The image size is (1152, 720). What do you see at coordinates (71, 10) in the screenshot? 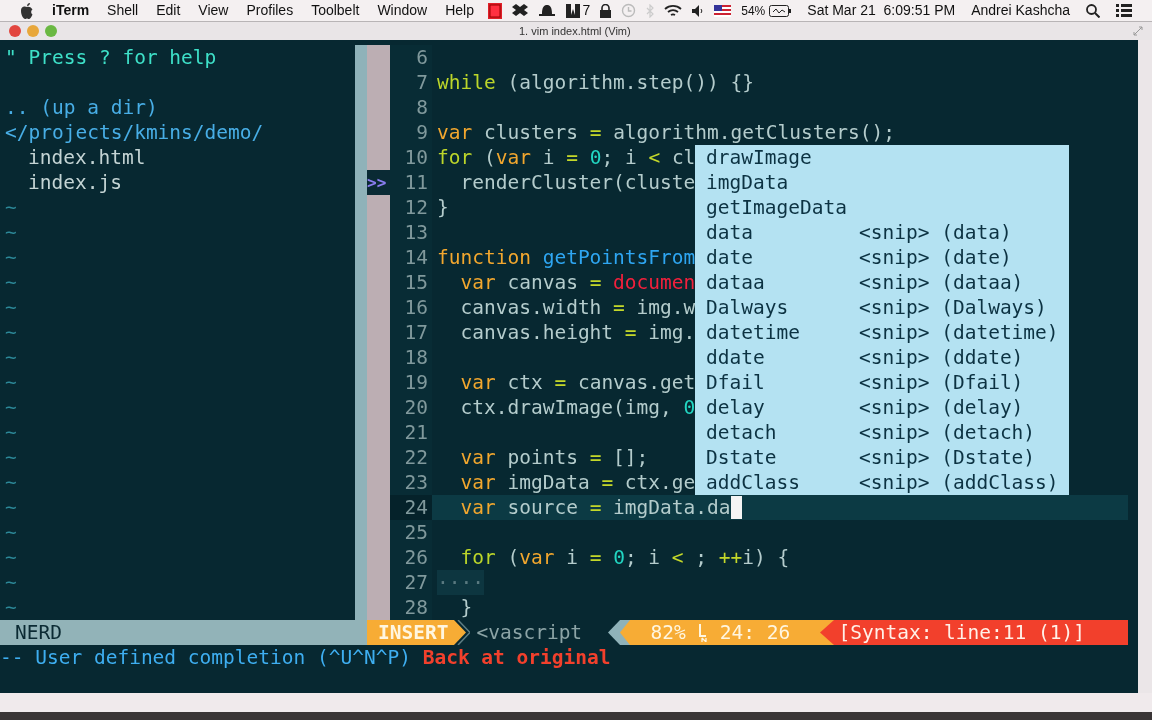
I see `app-menu: iTerm` at bounding box center [71, 10].